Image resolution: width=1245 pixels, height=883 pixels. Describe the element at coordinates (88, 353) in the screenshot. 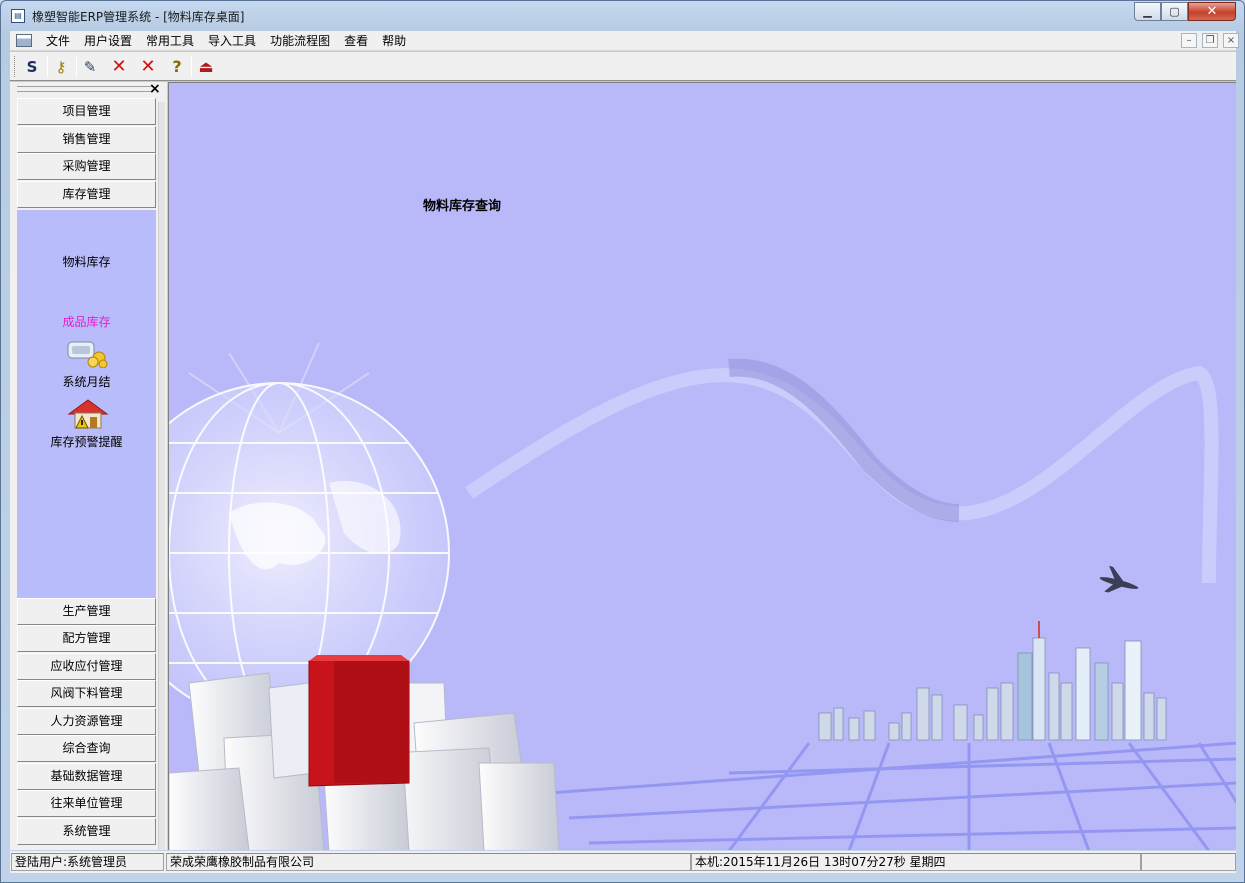

I see `monthly-closing-icon` at that location.